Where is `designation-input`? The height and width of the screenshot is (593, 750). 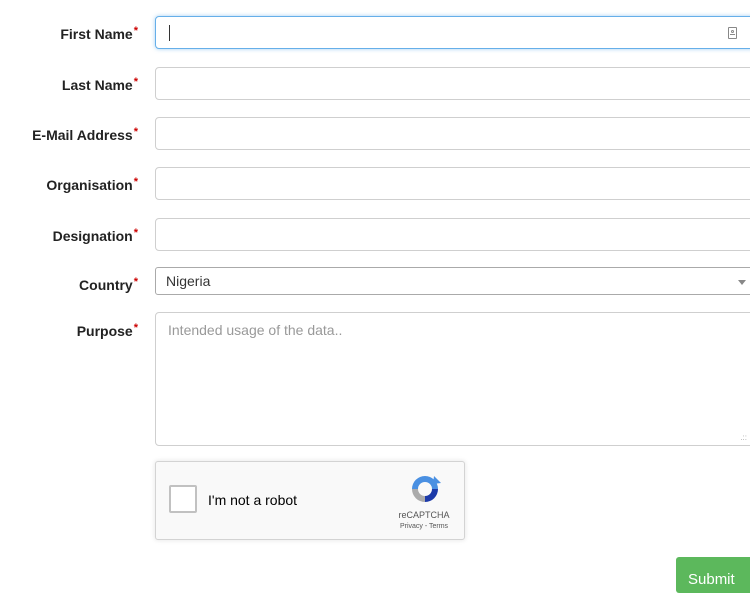
designation-input is located at coordinates (452, 234).